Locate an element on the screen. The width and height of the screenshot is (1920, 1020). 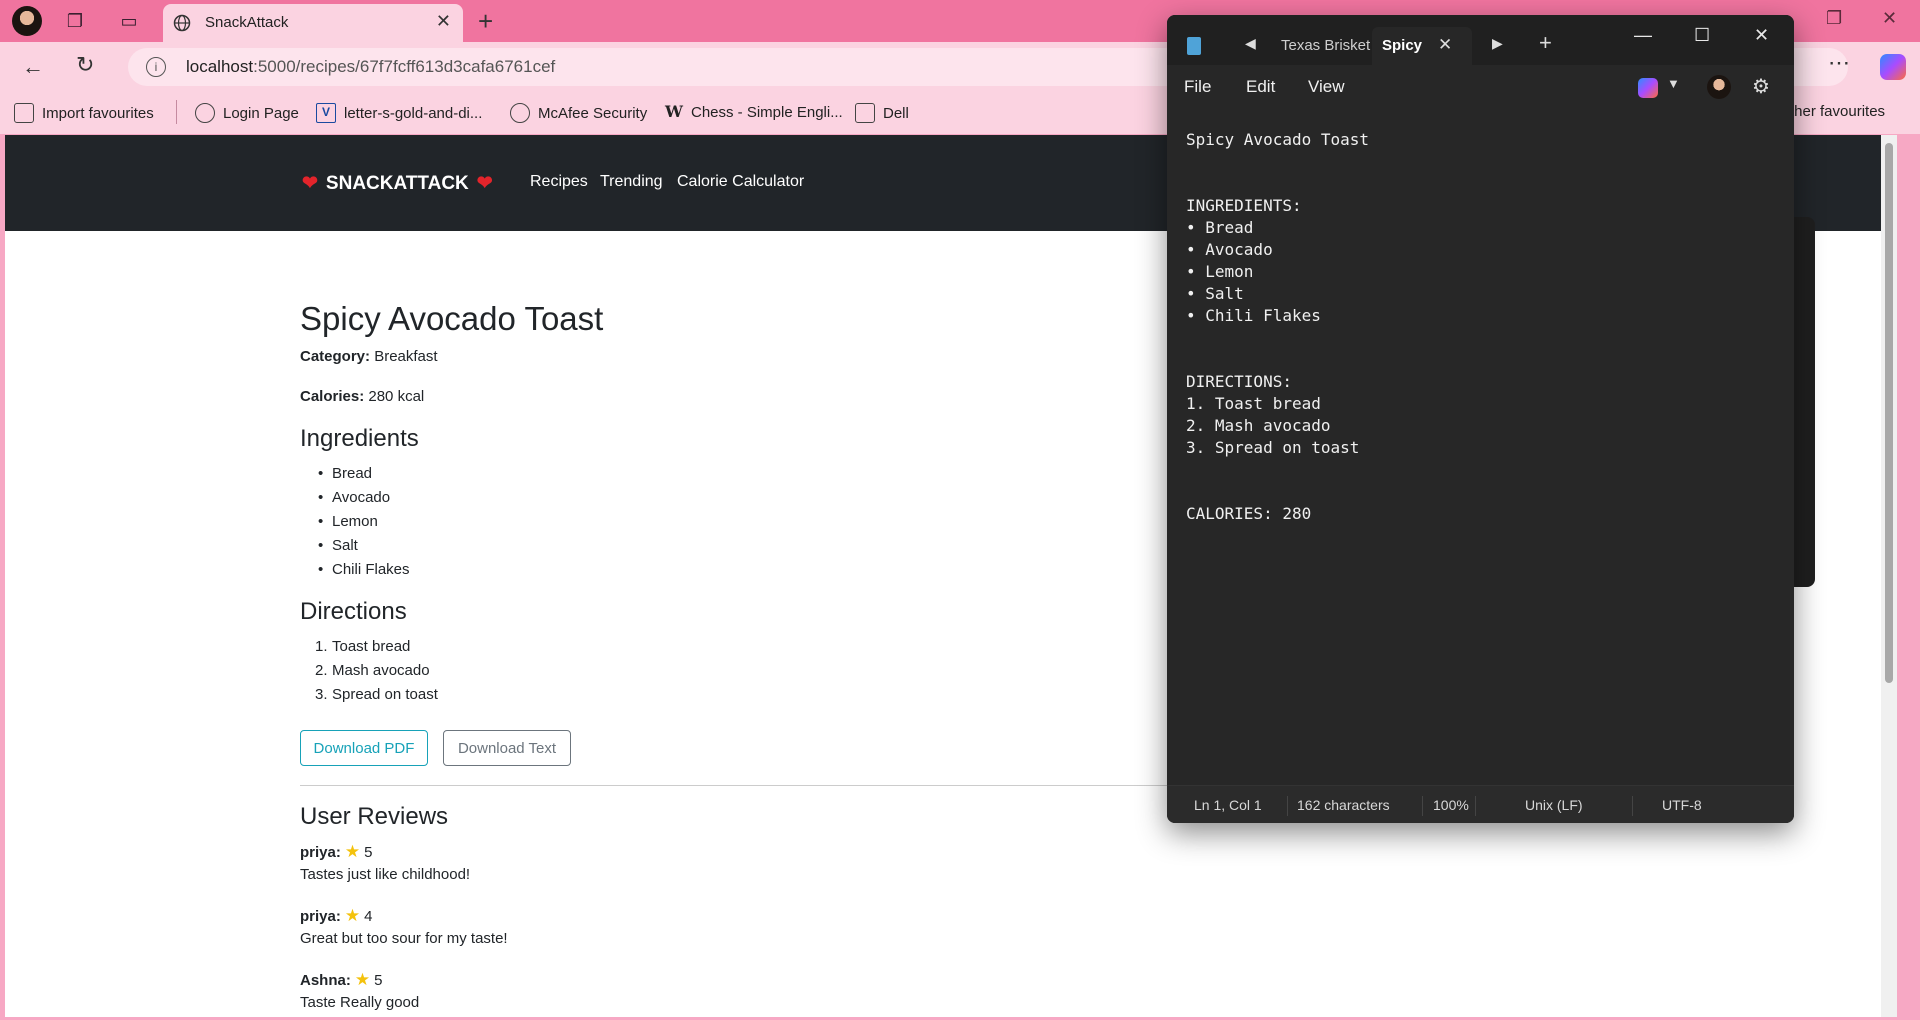
bookmark-dell: Dell is located at coordinates (882, 113).